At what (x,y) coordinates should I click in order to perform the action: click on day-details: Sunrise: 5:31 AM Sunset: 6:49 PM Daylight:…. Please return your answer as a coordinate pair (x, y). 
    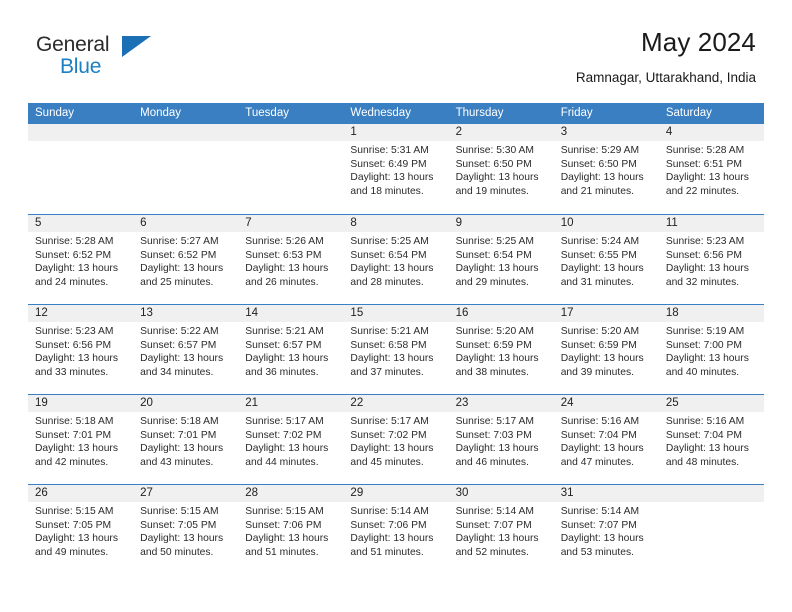
    Looking at the image, I should click on (395, 169).